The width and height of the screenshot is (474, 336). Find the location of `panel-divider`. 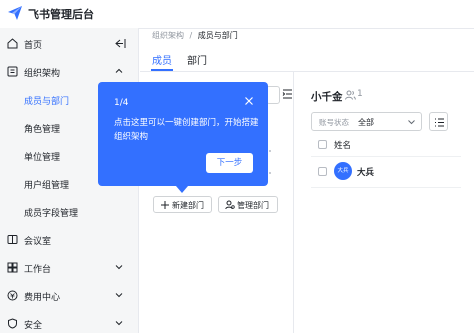

panel-divider is located at coordinates (293, 202).